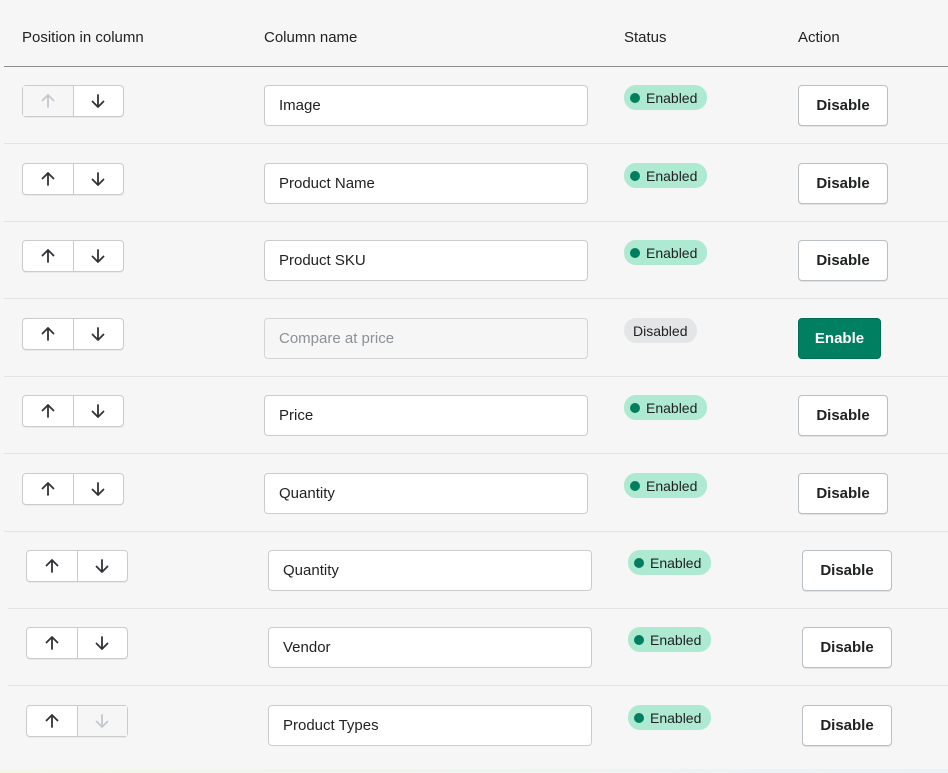 The image size is (948, 773). What do you see at coordinates (311, 37) in the screenshot?
I see `header-column-name: Column name` at bounding box center [311, 37].